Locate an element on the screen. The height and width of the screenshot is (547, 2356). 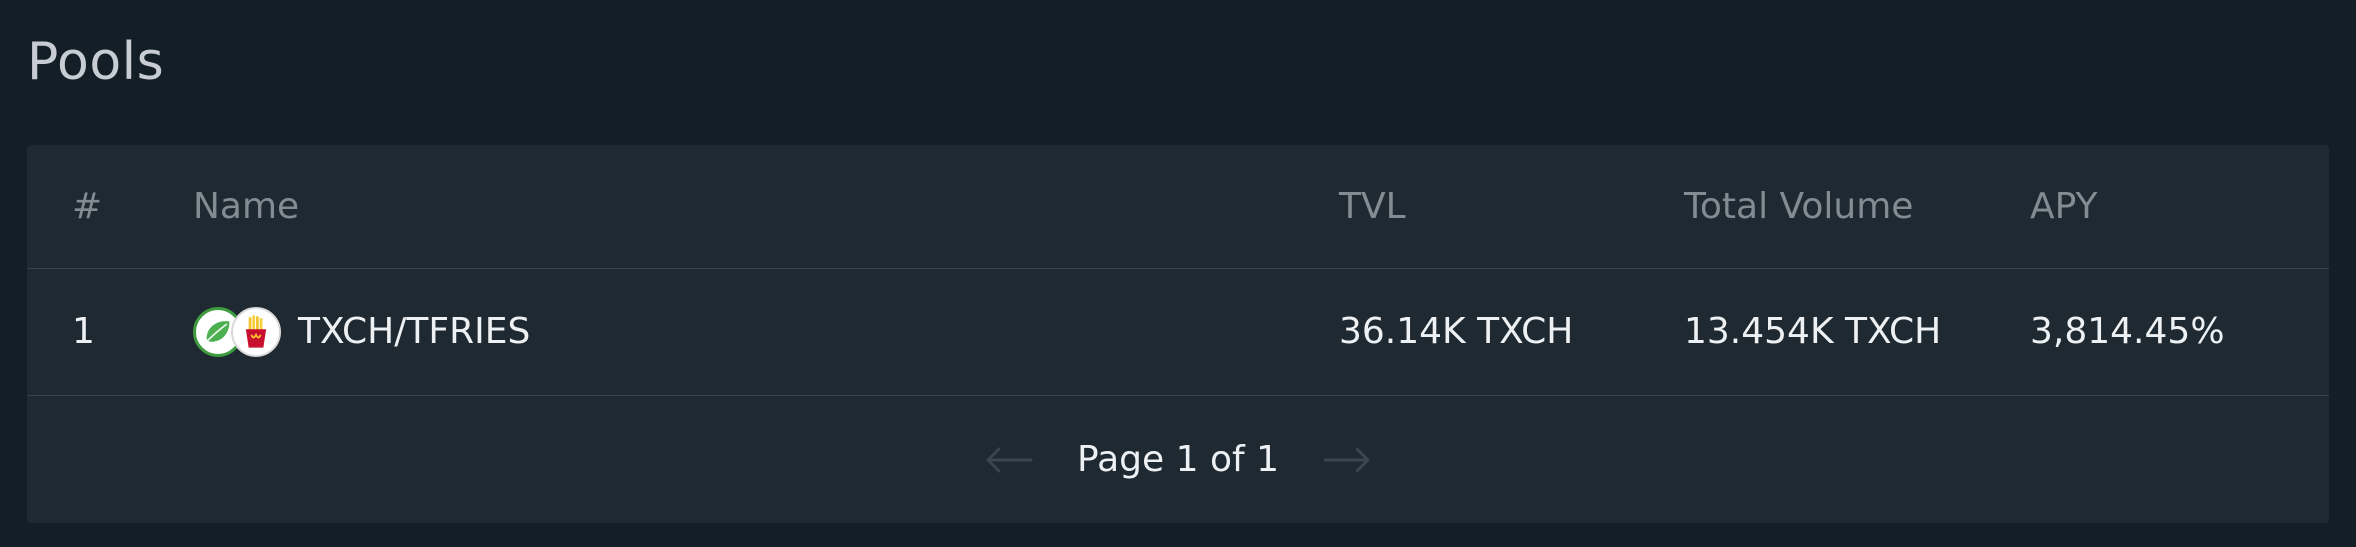
page-indicator: Page 1 of 1 is located at coordinates (1178, 459).